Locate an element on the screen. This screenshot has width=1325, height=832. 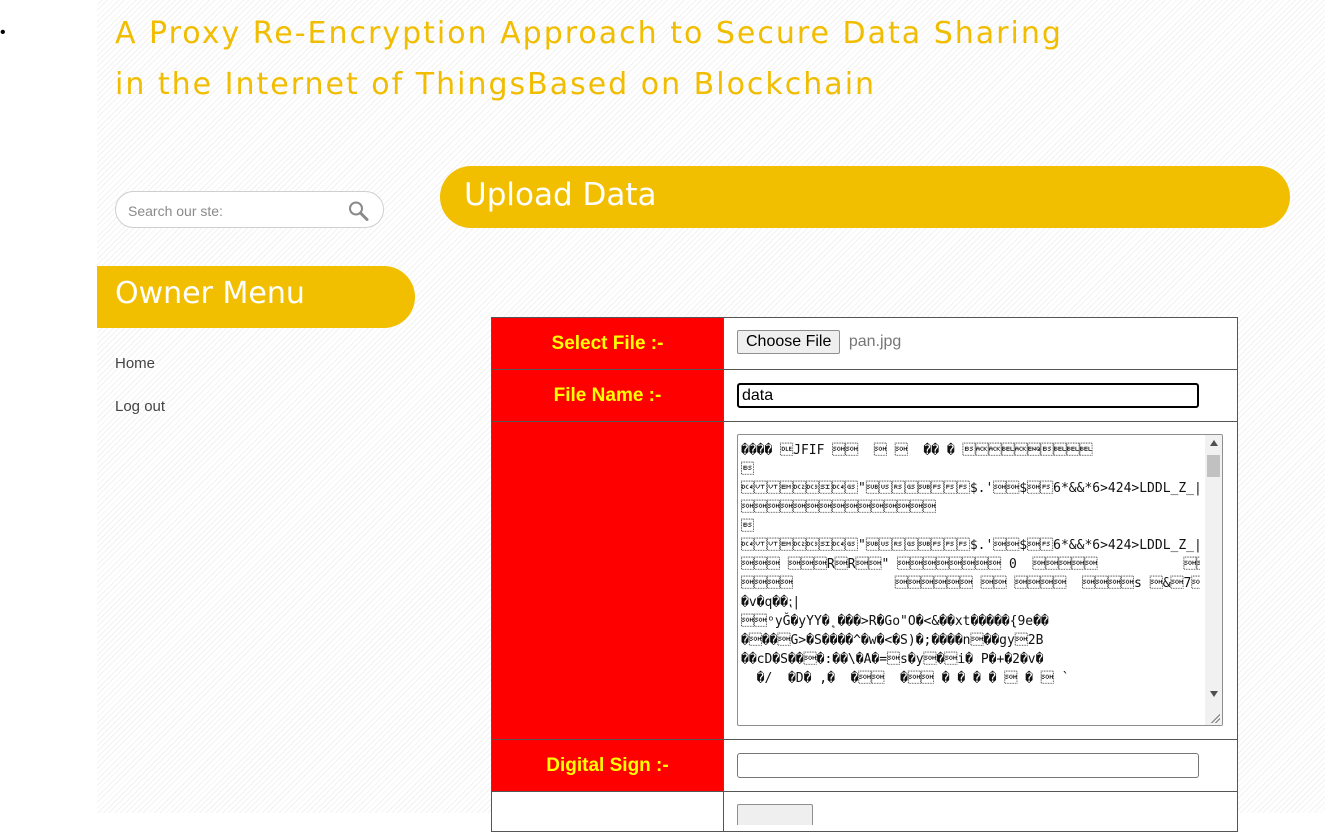
file-content-line: �v�q��⁏| is located at coordinates (771, 602).